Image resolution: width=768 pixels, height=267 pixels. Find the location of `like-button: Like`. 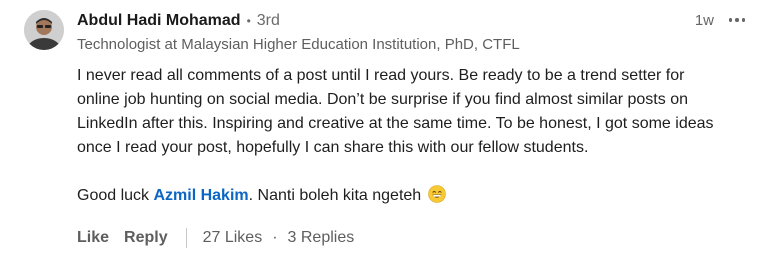

like-button: Like is located at coordinates (93, 238).